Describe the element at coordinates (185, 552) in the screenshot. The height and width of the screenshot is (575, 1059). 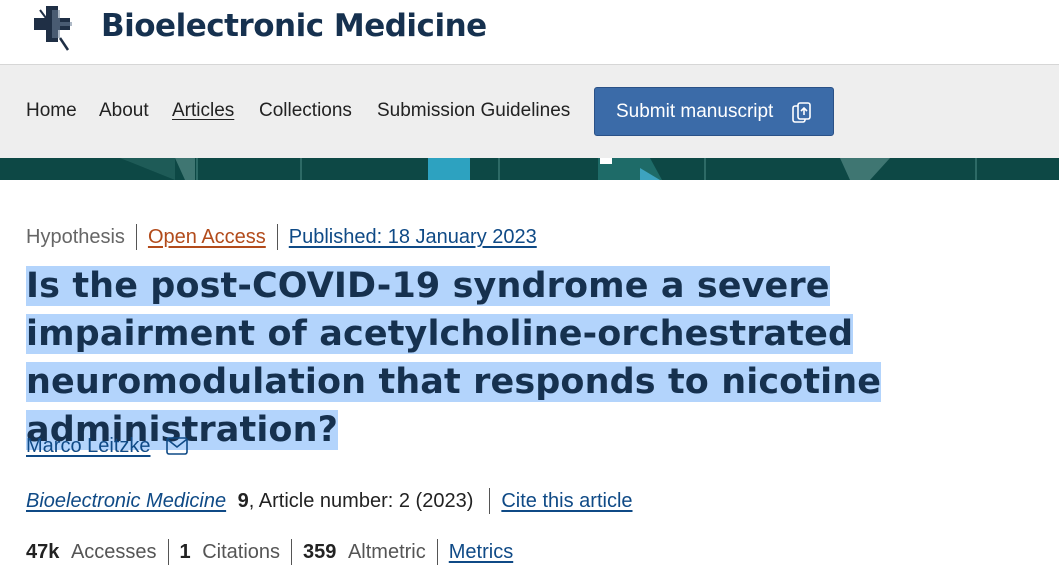
I see `citations-count: 1` at that location.